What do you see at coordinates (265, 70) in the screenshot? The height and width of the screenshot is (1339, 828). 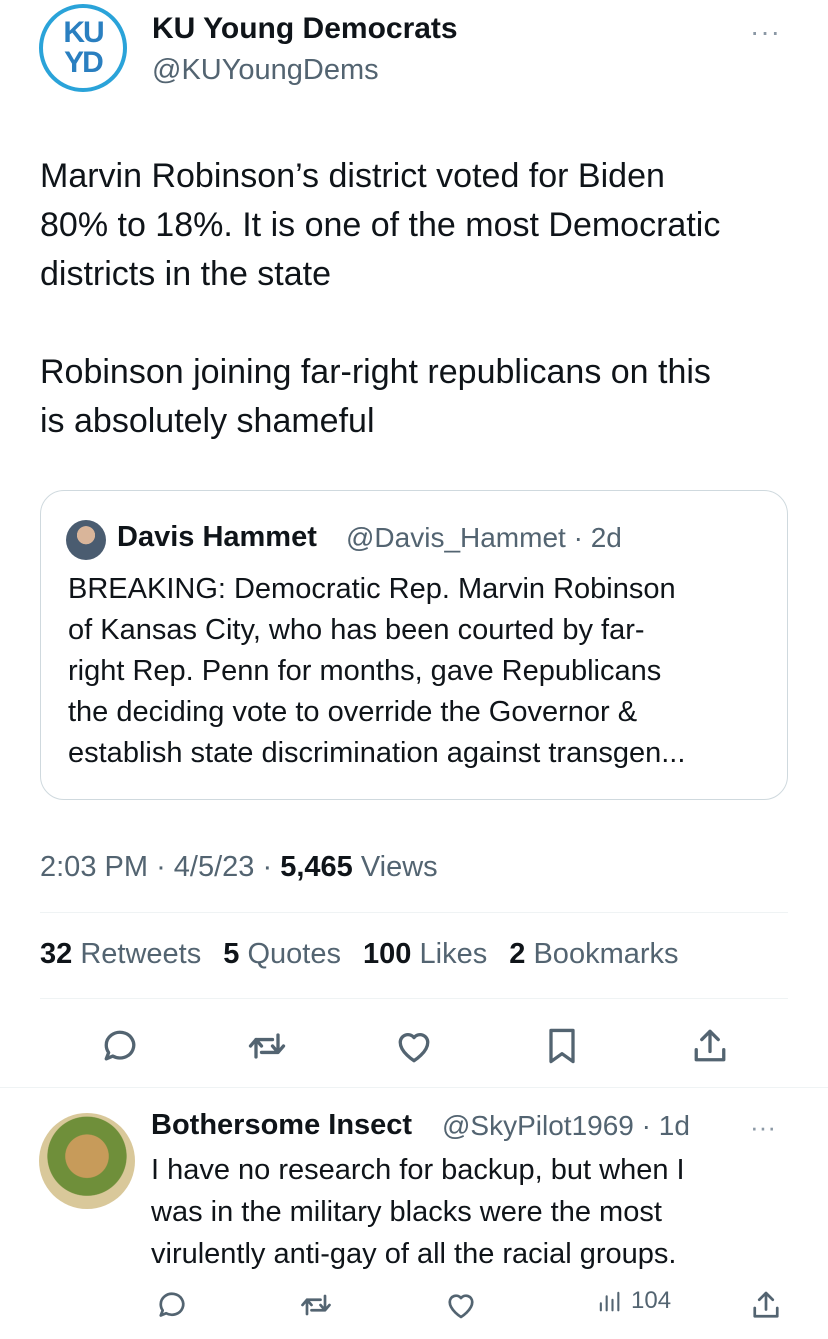 I see `author-handle: @KUYoungDems` at bounding box center [265, 70].